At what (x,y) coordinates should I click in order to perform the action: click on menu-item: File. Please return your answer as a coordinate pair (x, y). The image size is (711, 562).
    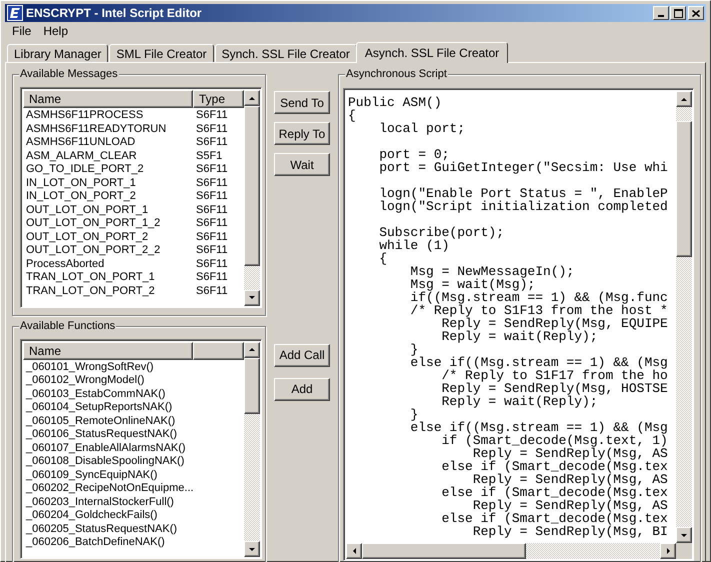
    Looking at the image, I should click on (22, 31).